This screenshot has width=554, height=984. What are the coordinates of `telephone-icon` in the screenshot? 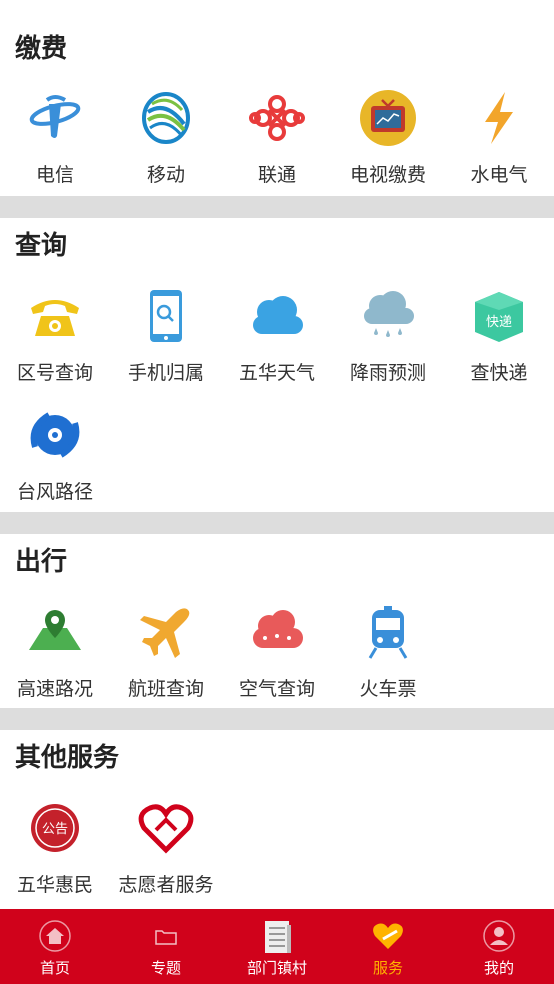 It's located at (55, 318).